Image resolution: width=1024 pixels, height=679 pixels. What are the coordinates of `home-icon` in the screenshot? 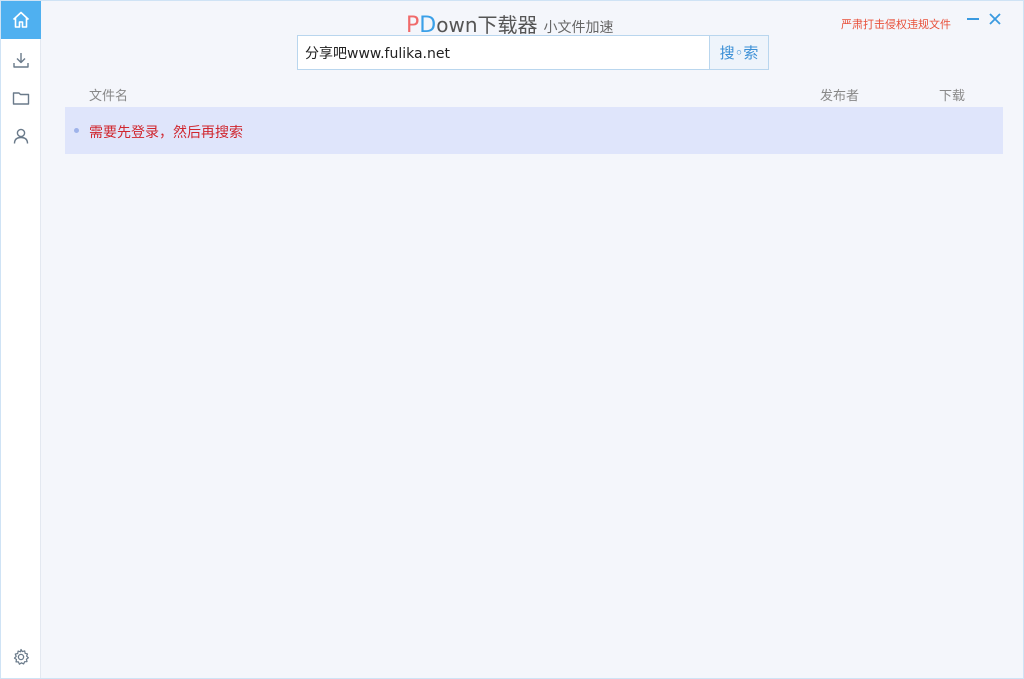 It's located at (21, 19).